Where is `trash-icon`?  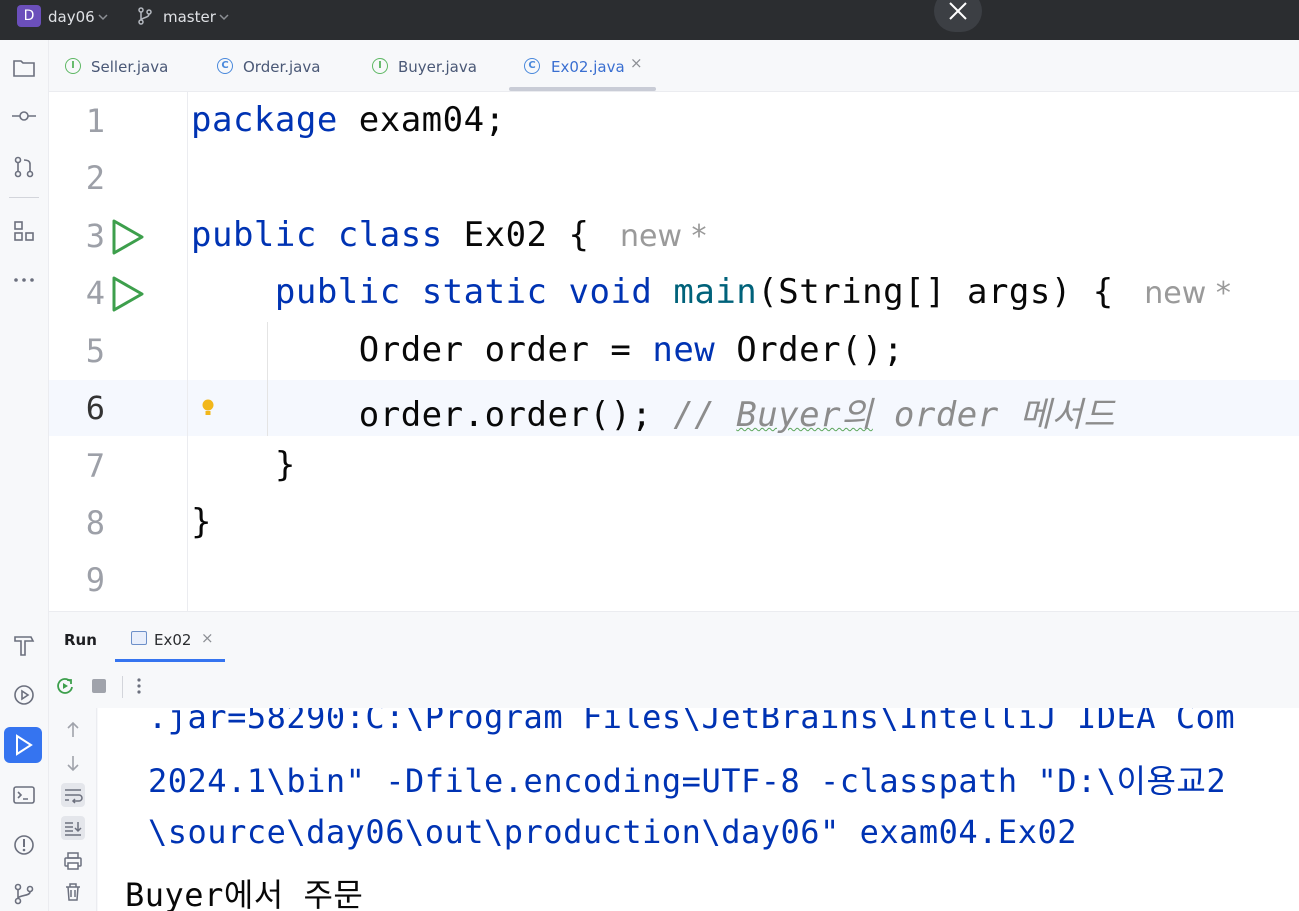 trash-icon is located at coordinates (73, 892).